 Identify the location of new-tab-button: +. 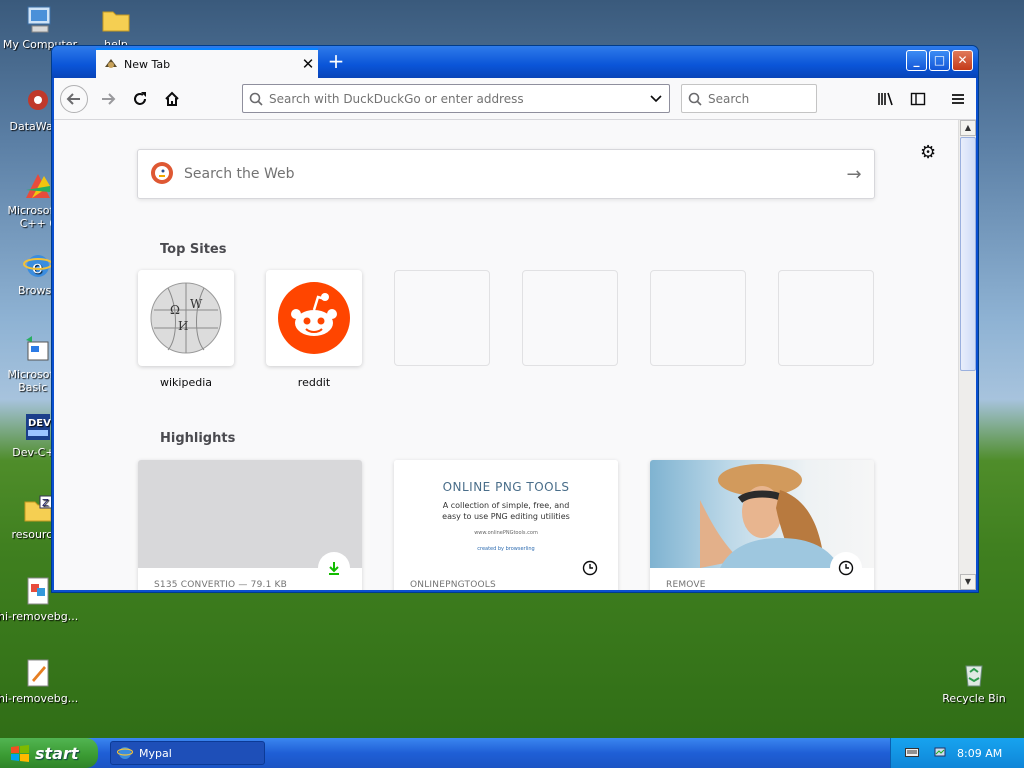
(336, 61).